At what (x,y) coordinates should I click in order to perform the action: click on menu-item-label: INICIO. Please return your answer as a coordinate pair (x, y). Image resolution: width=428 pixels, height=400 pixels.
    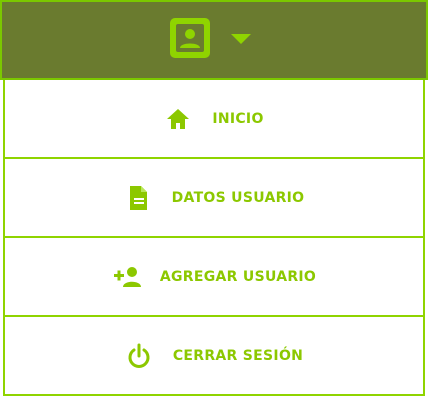
    Looking at the image, I should click on (238, 118).